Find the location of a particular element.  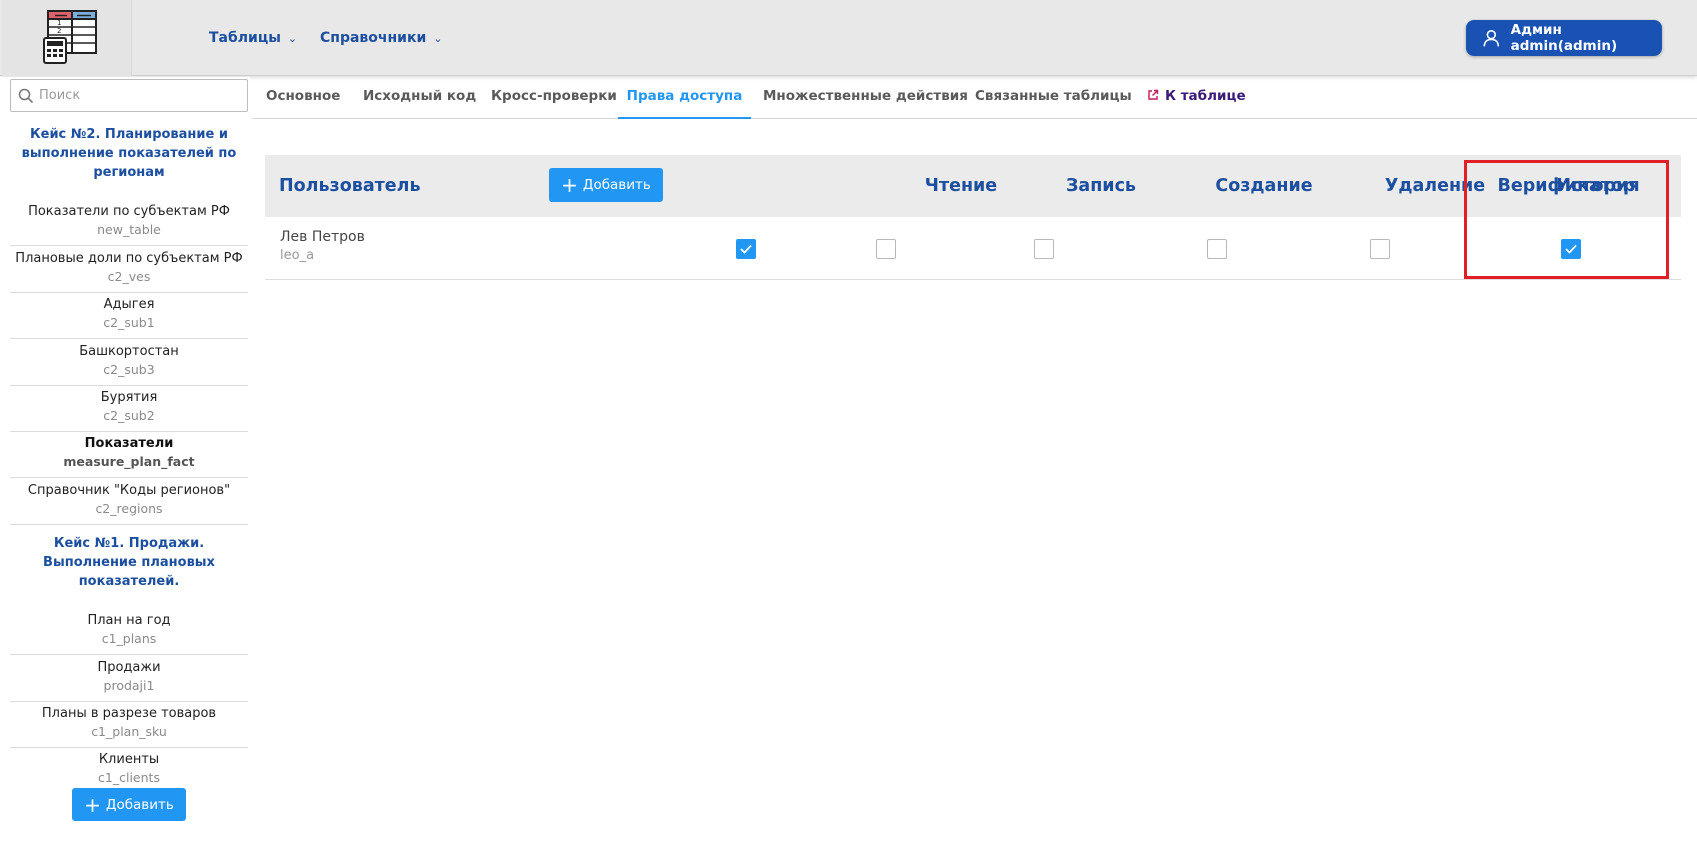

tab-go-to-table: К таблице is located at coordinates (1196, 98).